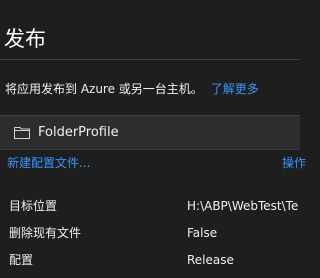 The image size is (320, 278). I want to click on profile-name: FolderProfile, so click(78, 132).